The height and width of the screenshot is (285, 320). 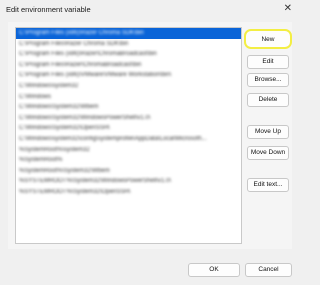 I want to click on path-item: %SystemRoot%, so click(x=128, y=160).